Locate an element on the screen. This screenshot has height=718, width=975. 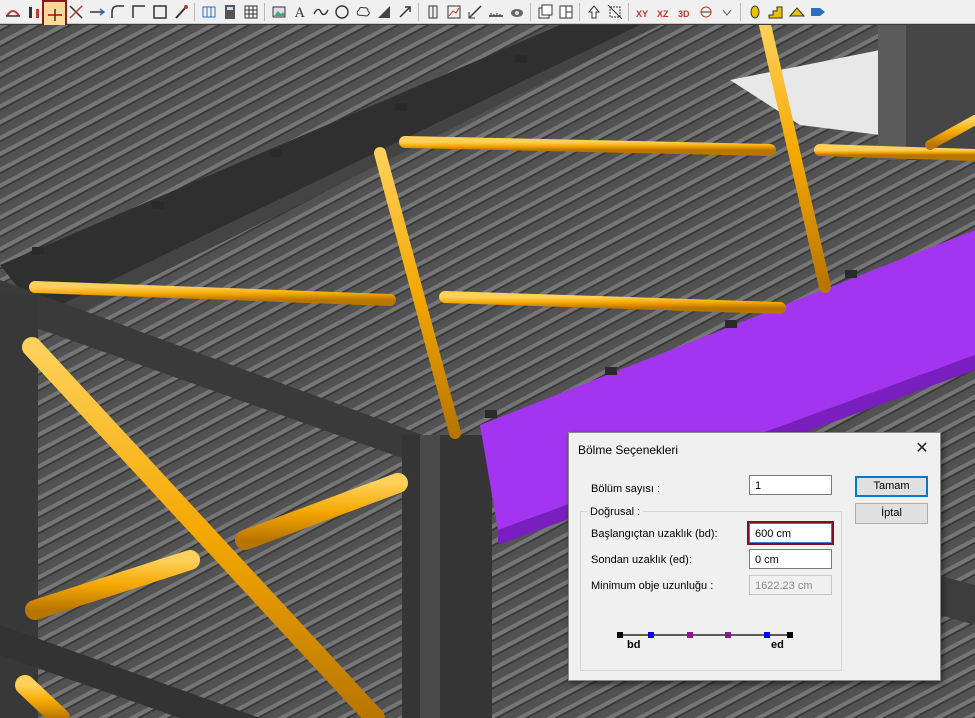
bolt-icon is located at coordinates (754, 11).